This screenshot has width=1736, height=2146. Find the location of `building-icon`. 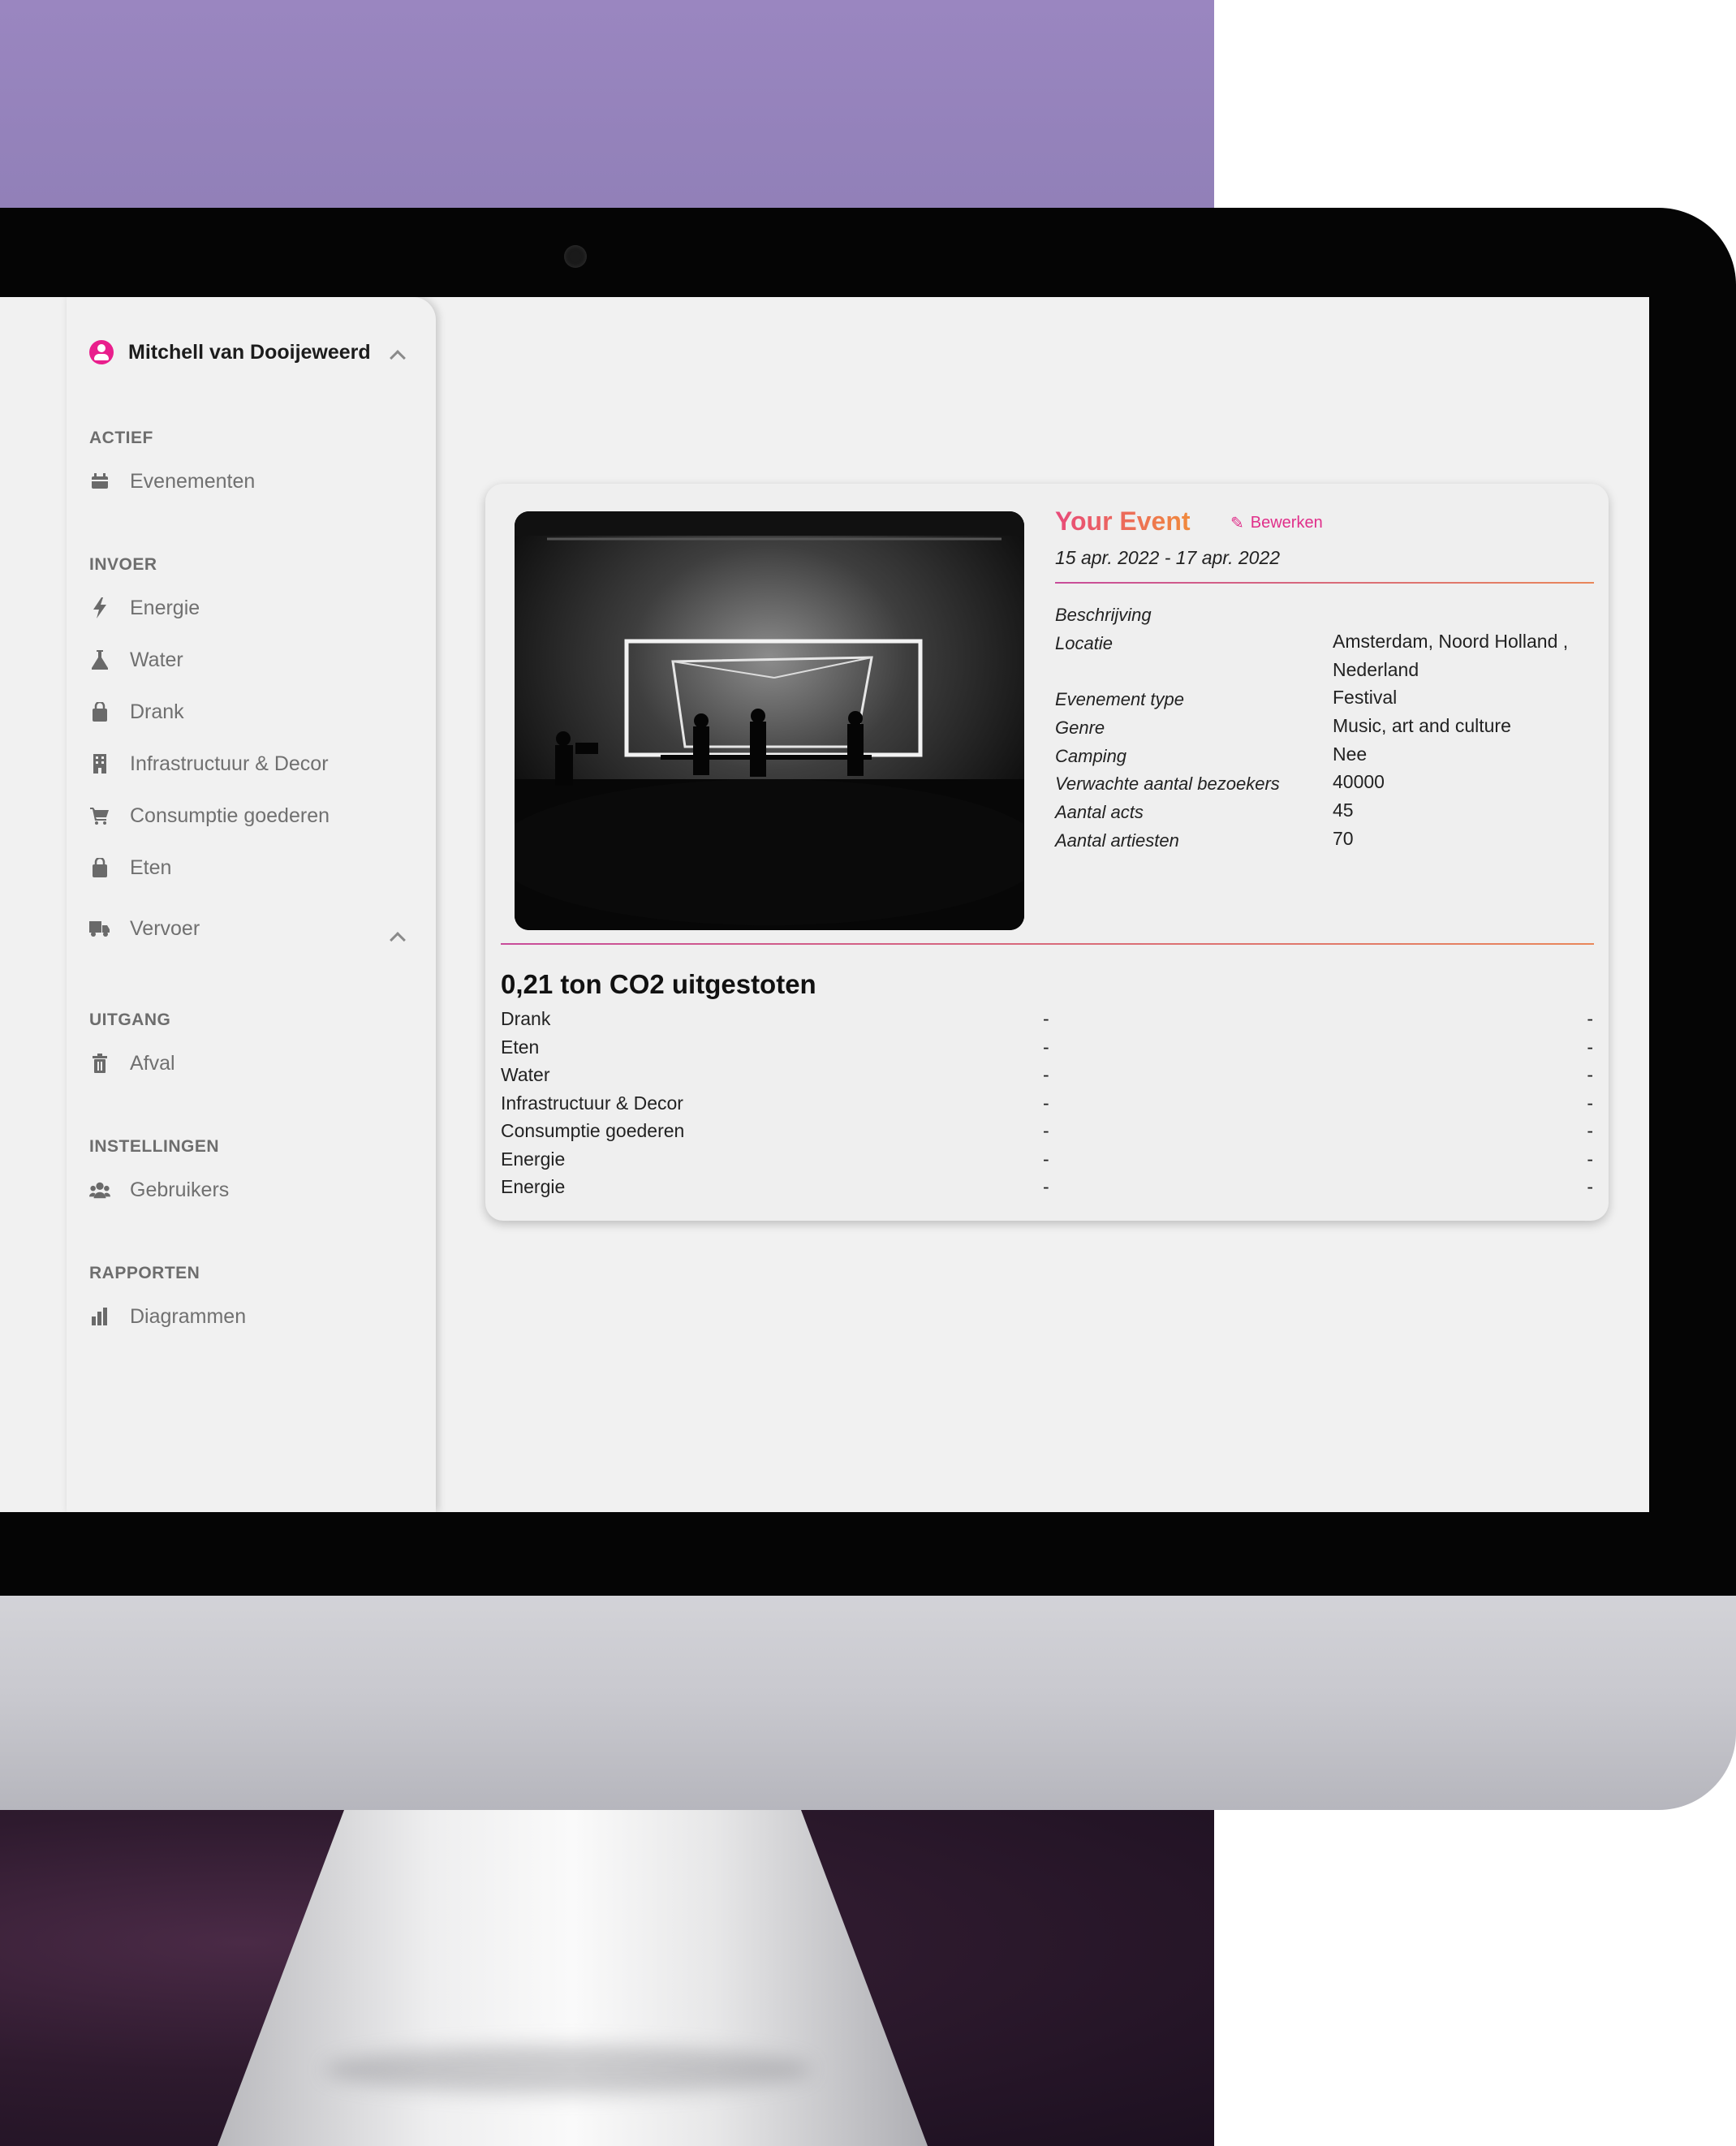

building-icon is located at coordinates (100, 763).